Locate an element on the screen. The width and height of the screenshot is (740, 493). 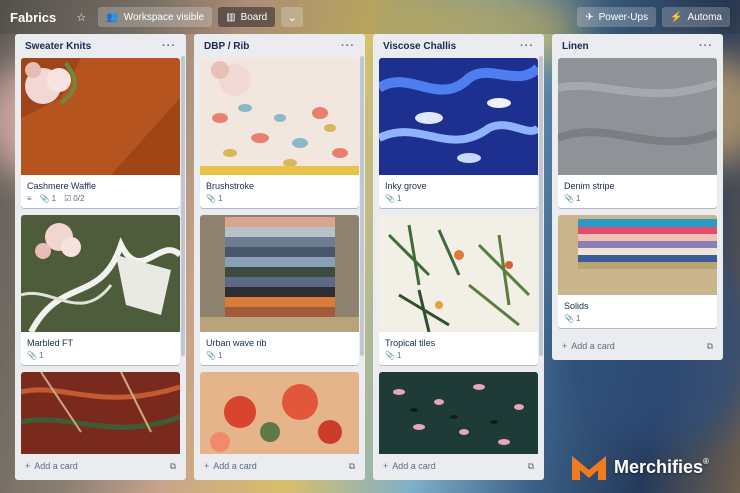
card-title: Marbled FT is located at coordinates (50, 343).